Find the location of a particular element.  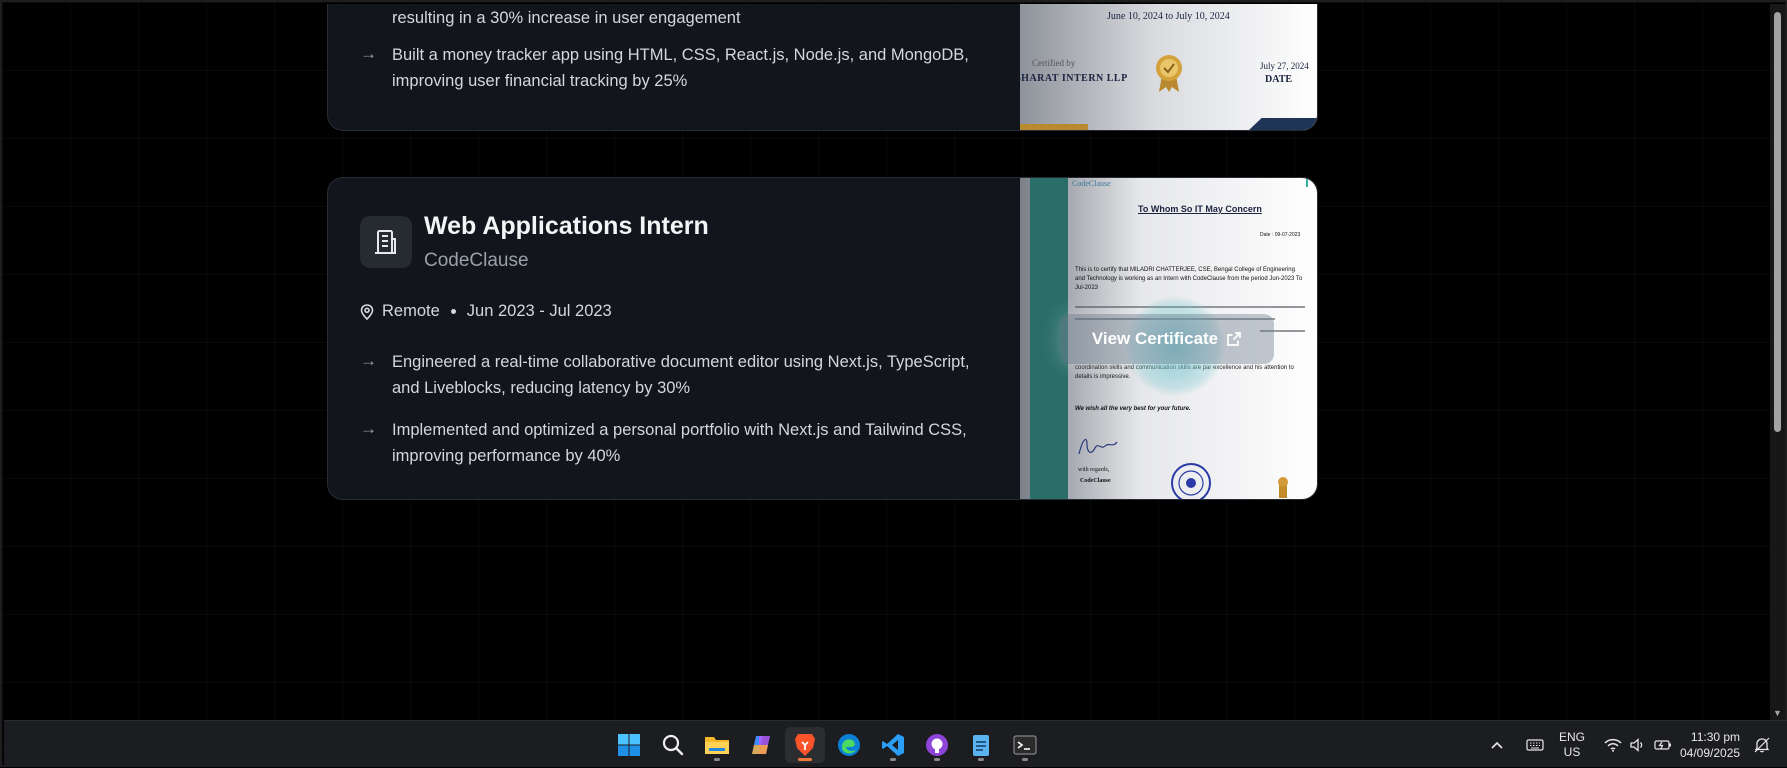

certificate-brand: CodeClause is located at coordinates (1091, 183).